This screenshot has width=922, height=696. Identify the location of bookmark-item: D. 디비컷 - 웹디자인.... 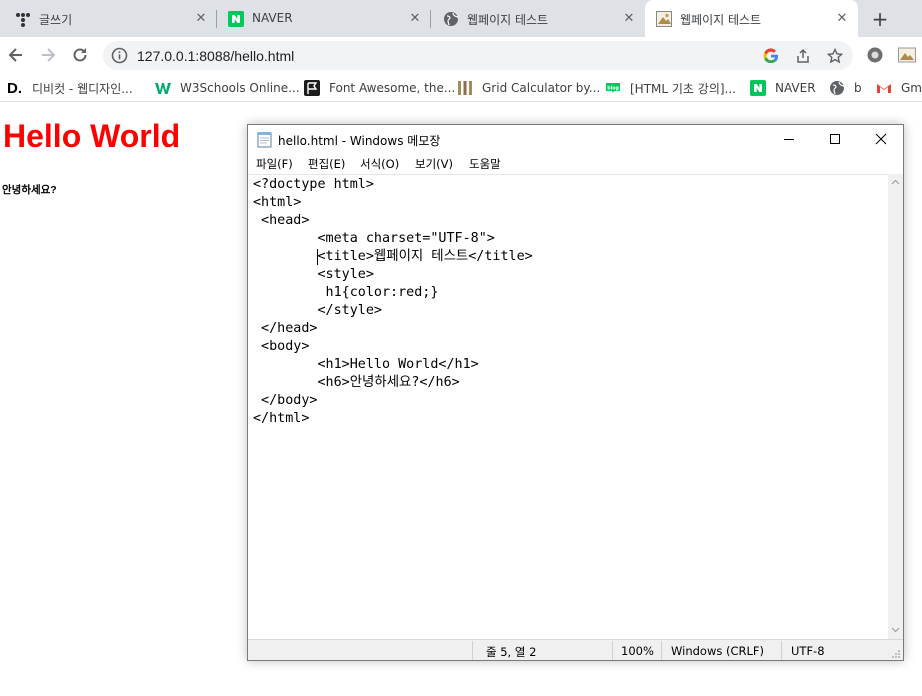
(70, 88).